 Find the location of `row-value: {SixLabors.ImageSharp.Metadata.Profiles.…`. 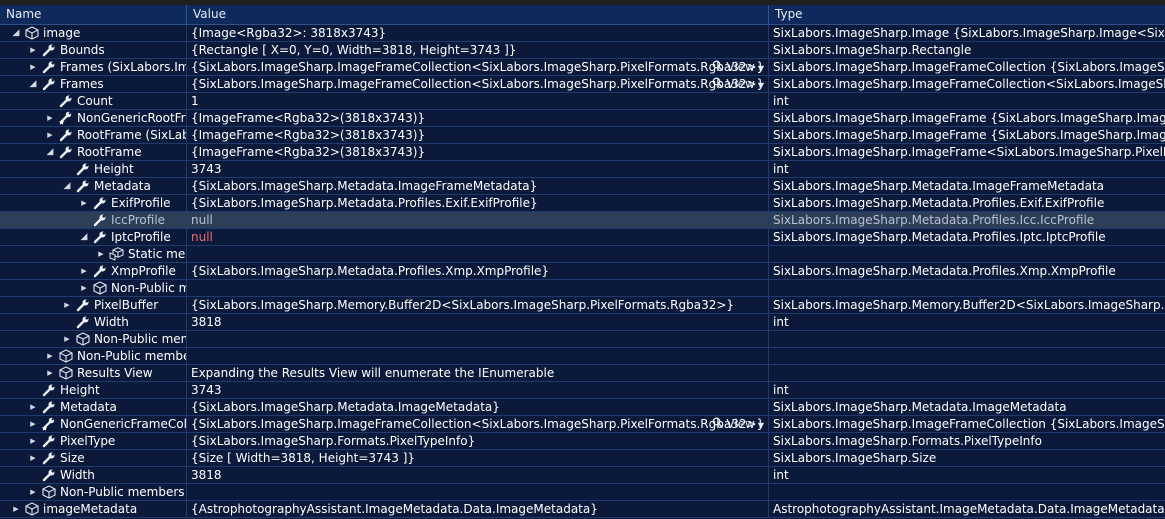

row-value: {SixLabors.ImageSharp.Metadata.Profiles.… is located at coordinates (364, 203).